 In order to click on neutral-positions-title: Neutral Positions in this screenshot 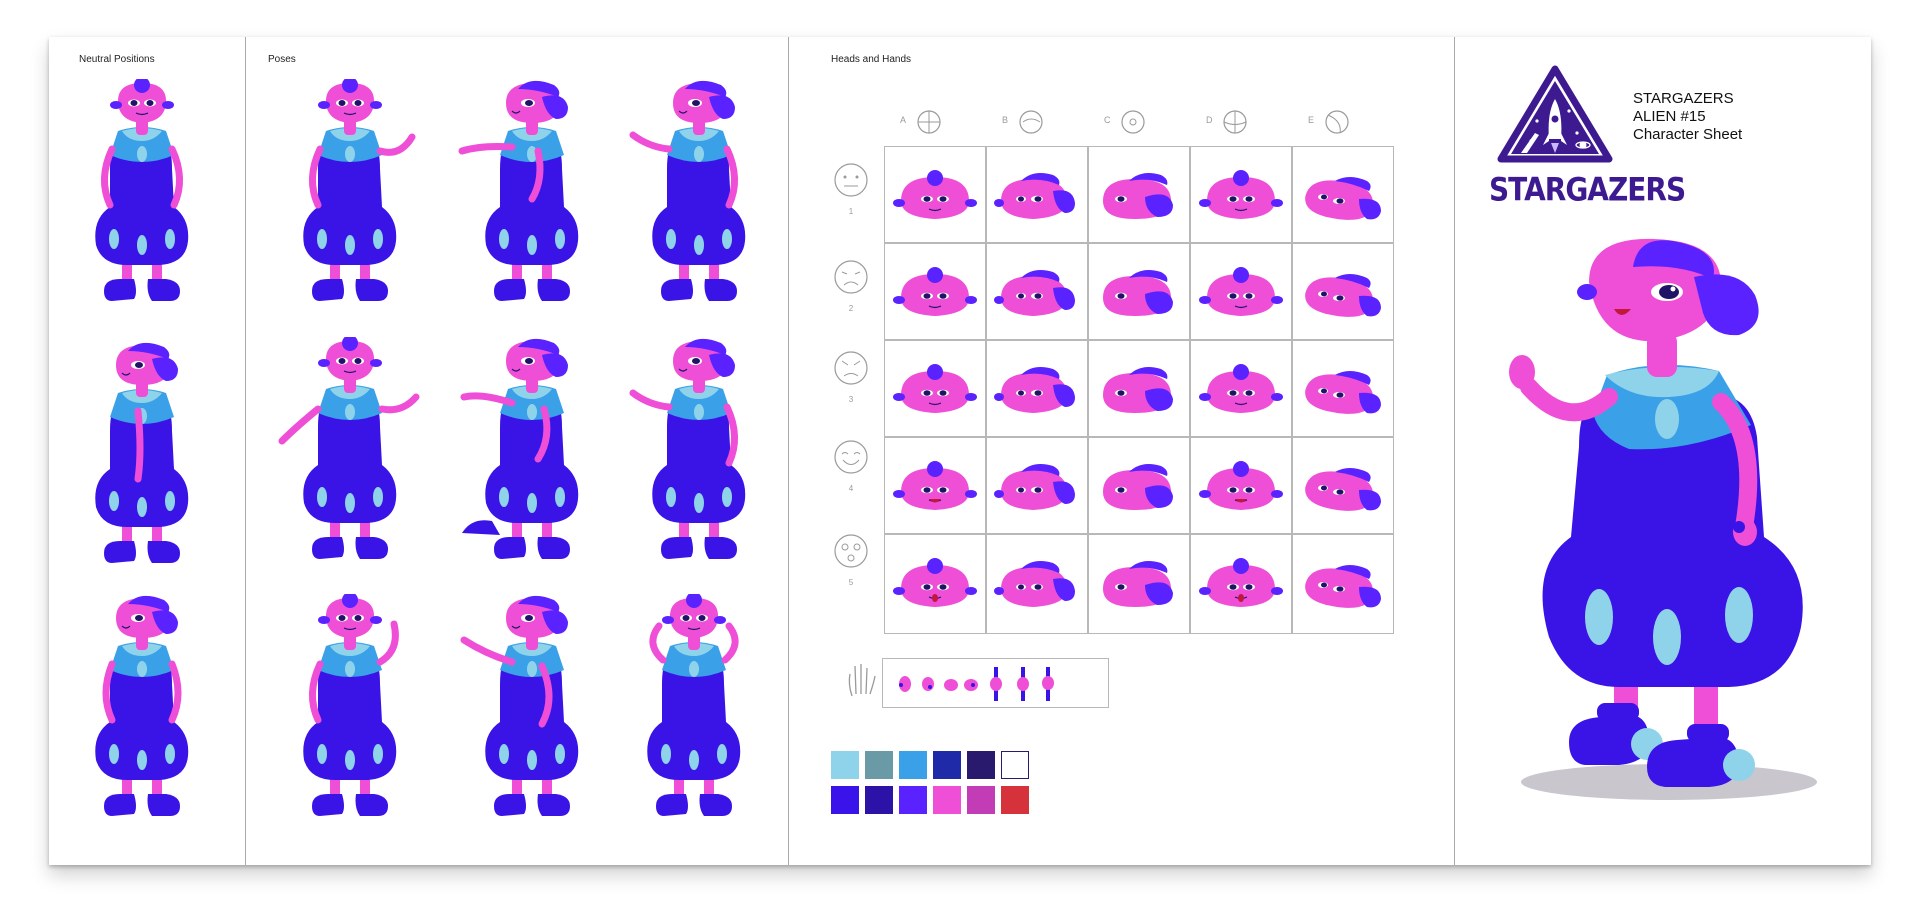, I will do `click(117, 59)`.